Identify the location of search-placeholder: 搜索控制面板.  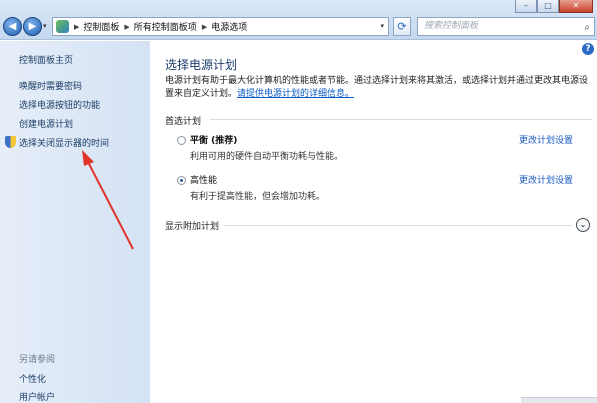
(451, 26).